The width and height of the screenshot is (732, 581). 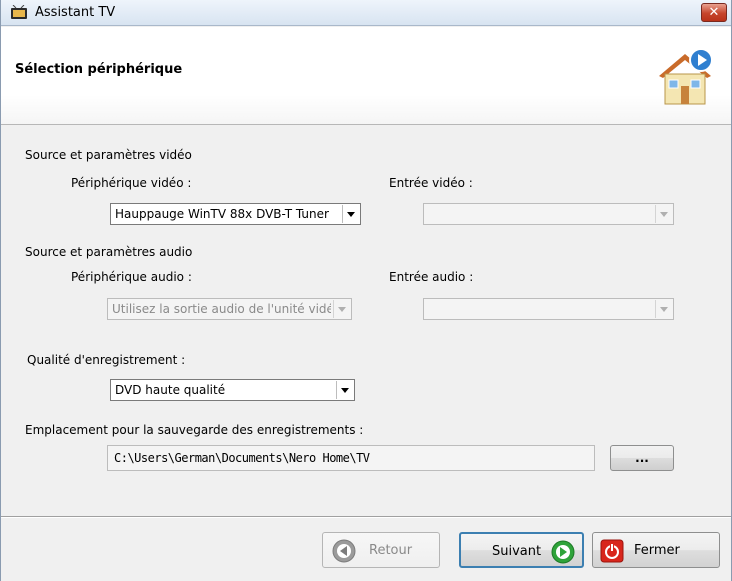 What do you see at coordinates (548, 309) in the screenshot?
I see `audio-input-select` at bounding box center [548, 309].